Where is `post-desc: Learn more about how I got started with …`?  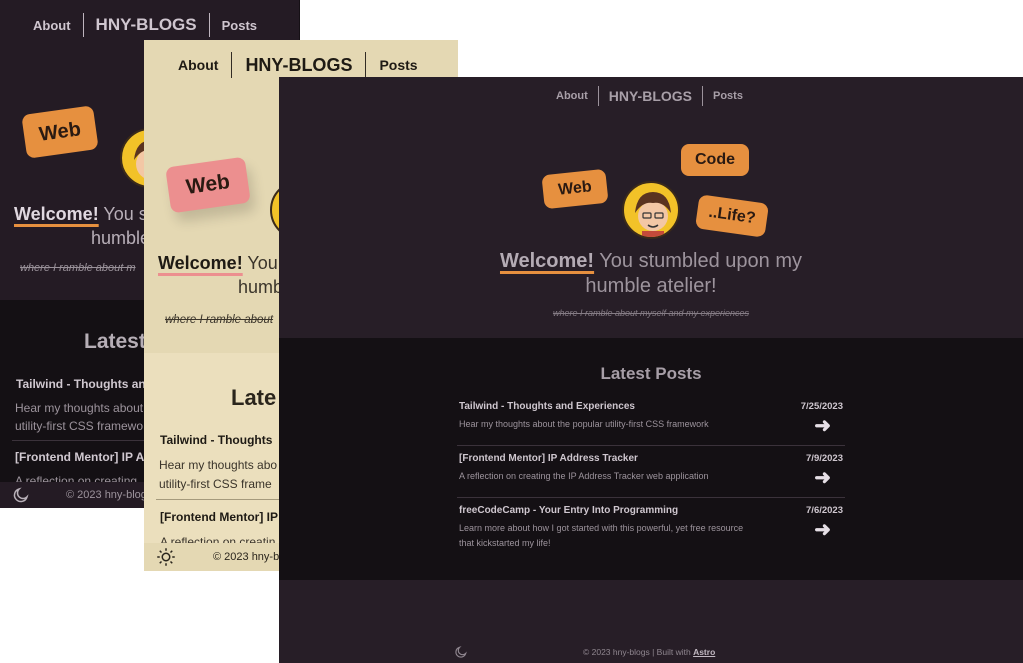
post-desc: Learn more about how I got started with … is located at coordinates (601, 535).